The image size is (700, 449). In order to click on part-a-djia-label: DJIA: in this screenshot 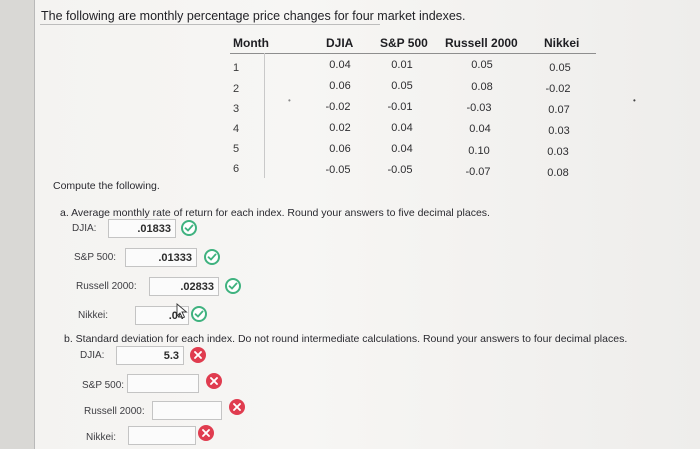, I will do `click(84, 228)`.